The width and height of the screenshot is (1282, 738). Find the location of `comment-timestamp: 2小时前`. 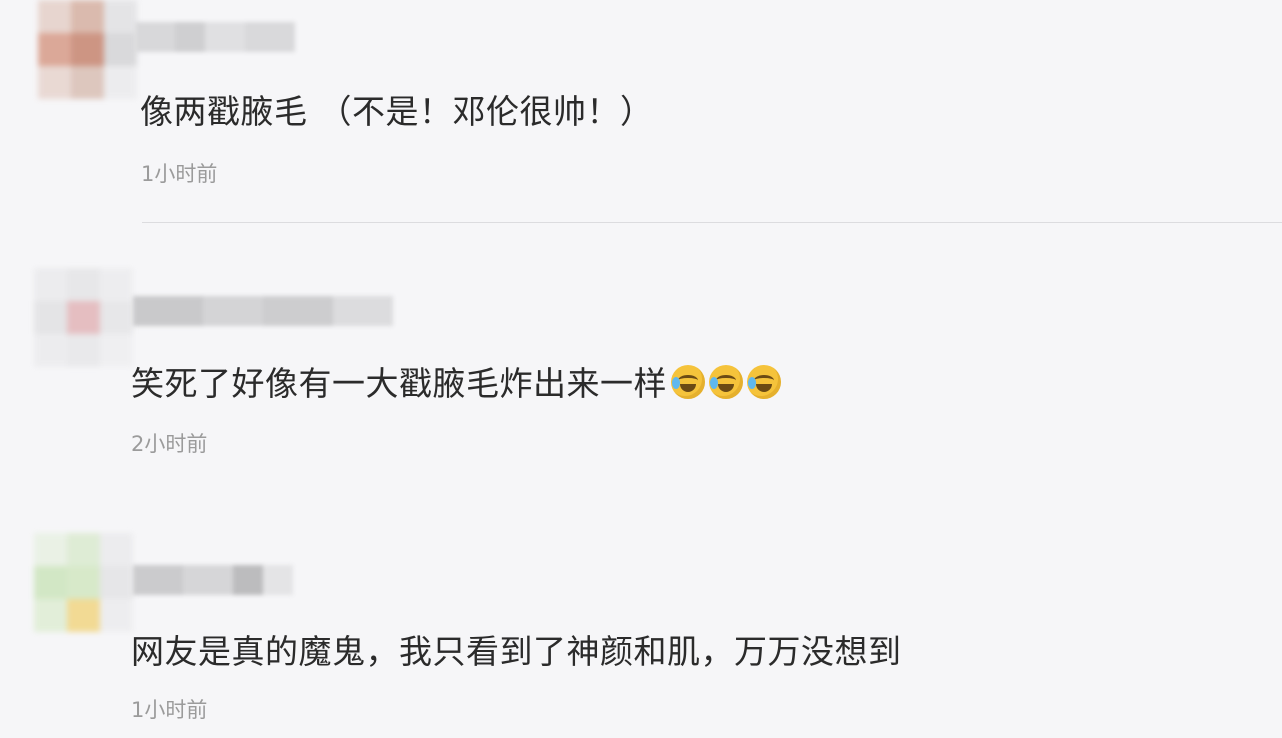

comment-timestamp: 2小时前 is located at coordinates (169, 444).